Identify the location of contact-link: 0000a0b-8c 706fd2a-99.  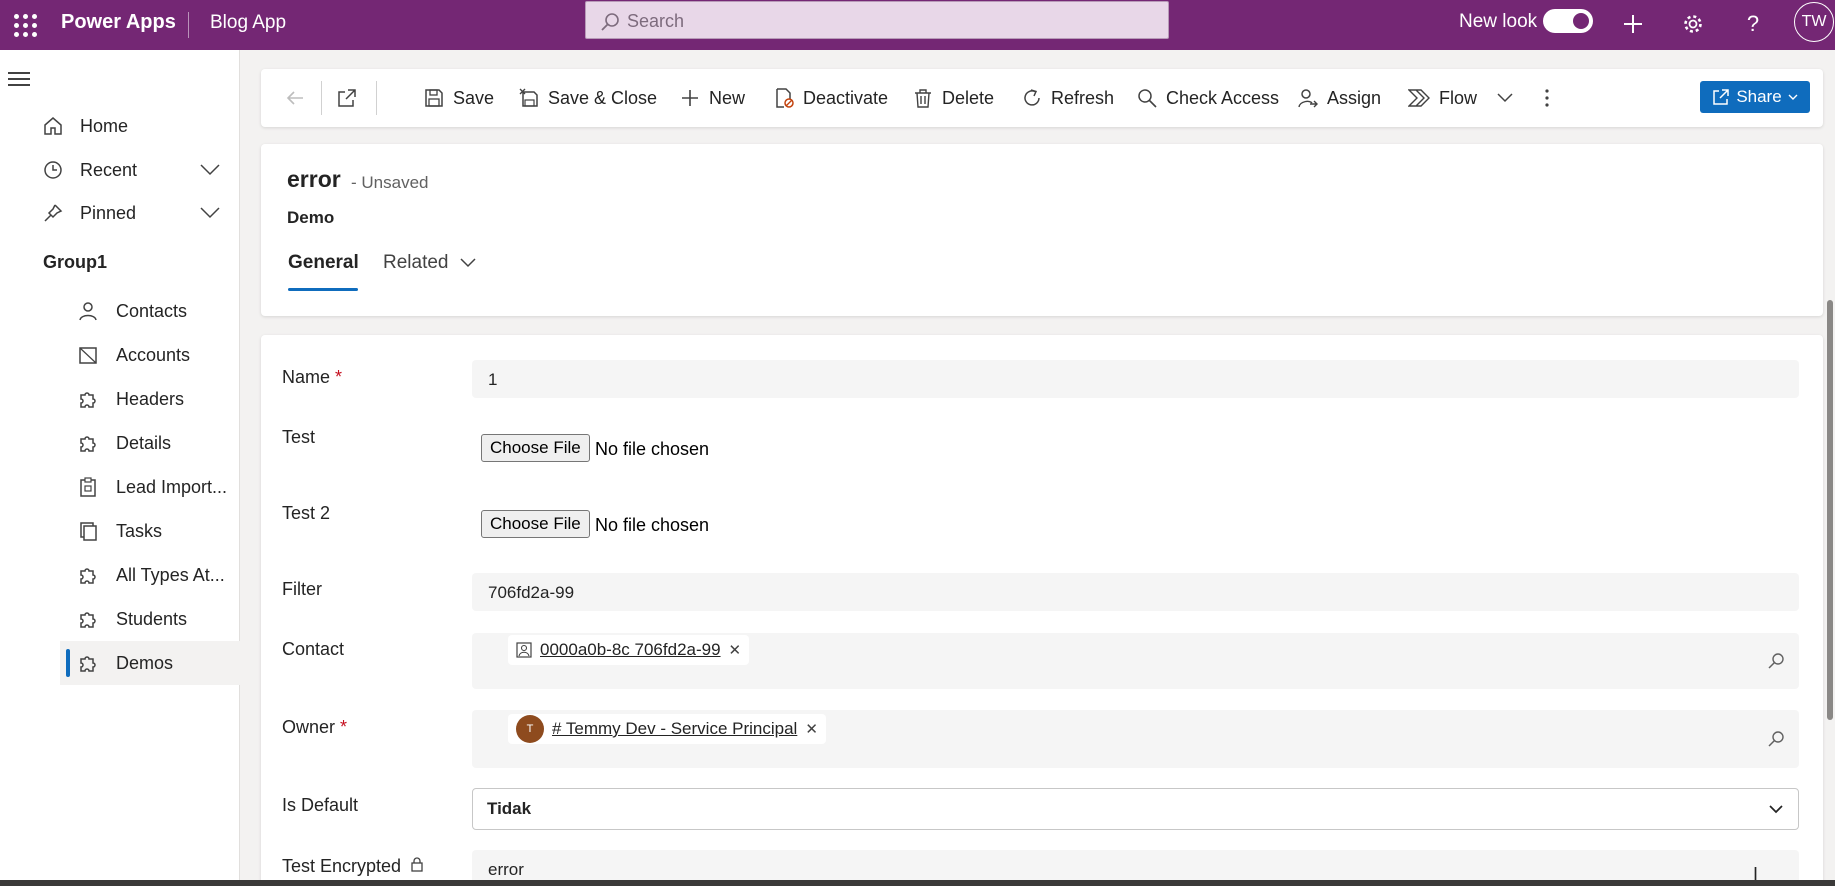
(630, 650).